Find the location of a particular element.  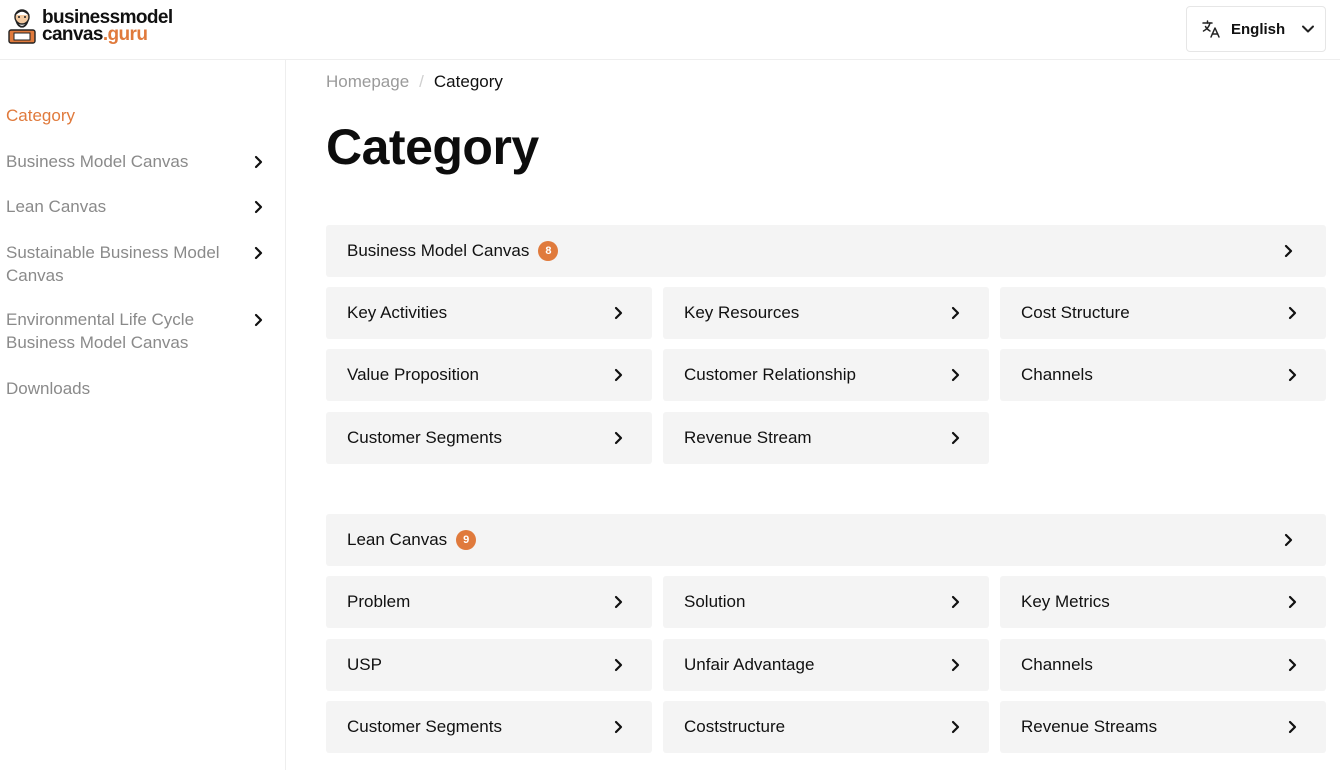

subcategory-card: Key Resources is located at coordinates (826, 313).